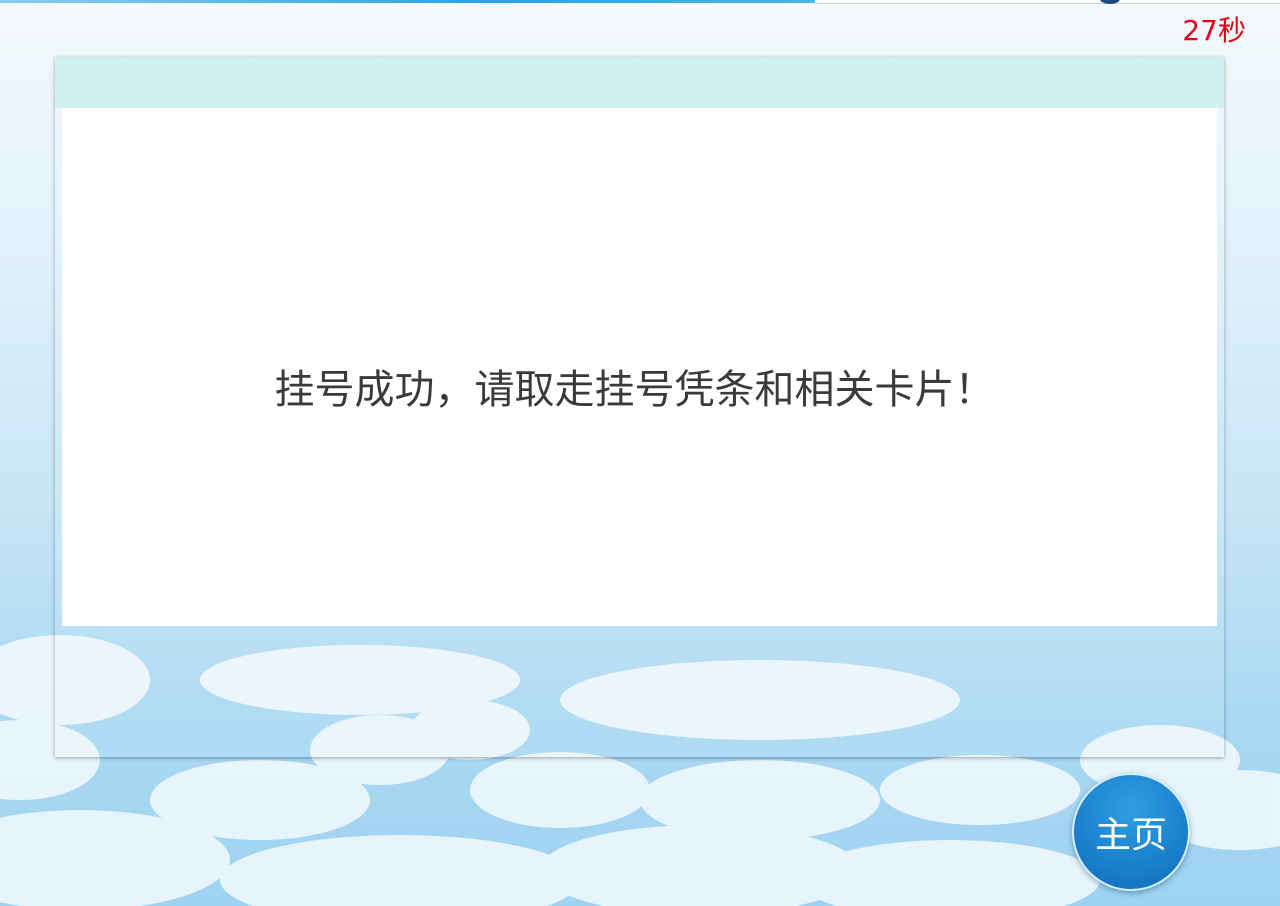  I want to click on home-button: 主页, so click(1131, 832).